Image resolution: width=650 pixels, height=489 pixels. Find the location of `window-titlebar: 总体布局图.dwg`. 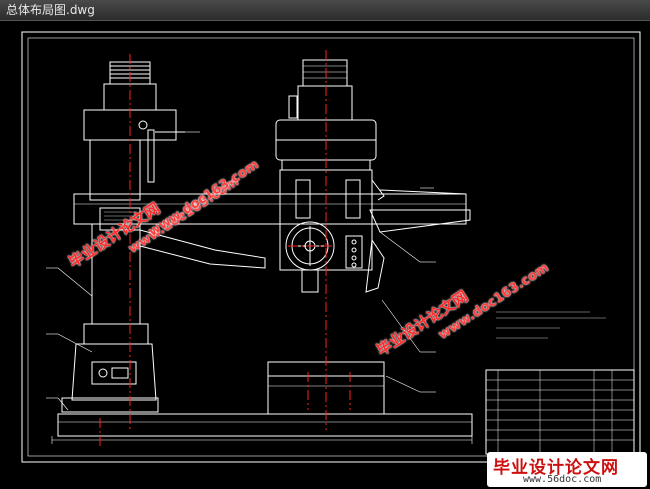

window-titlebar: 总体布局图.dwg is located at coordinates (325, 10).